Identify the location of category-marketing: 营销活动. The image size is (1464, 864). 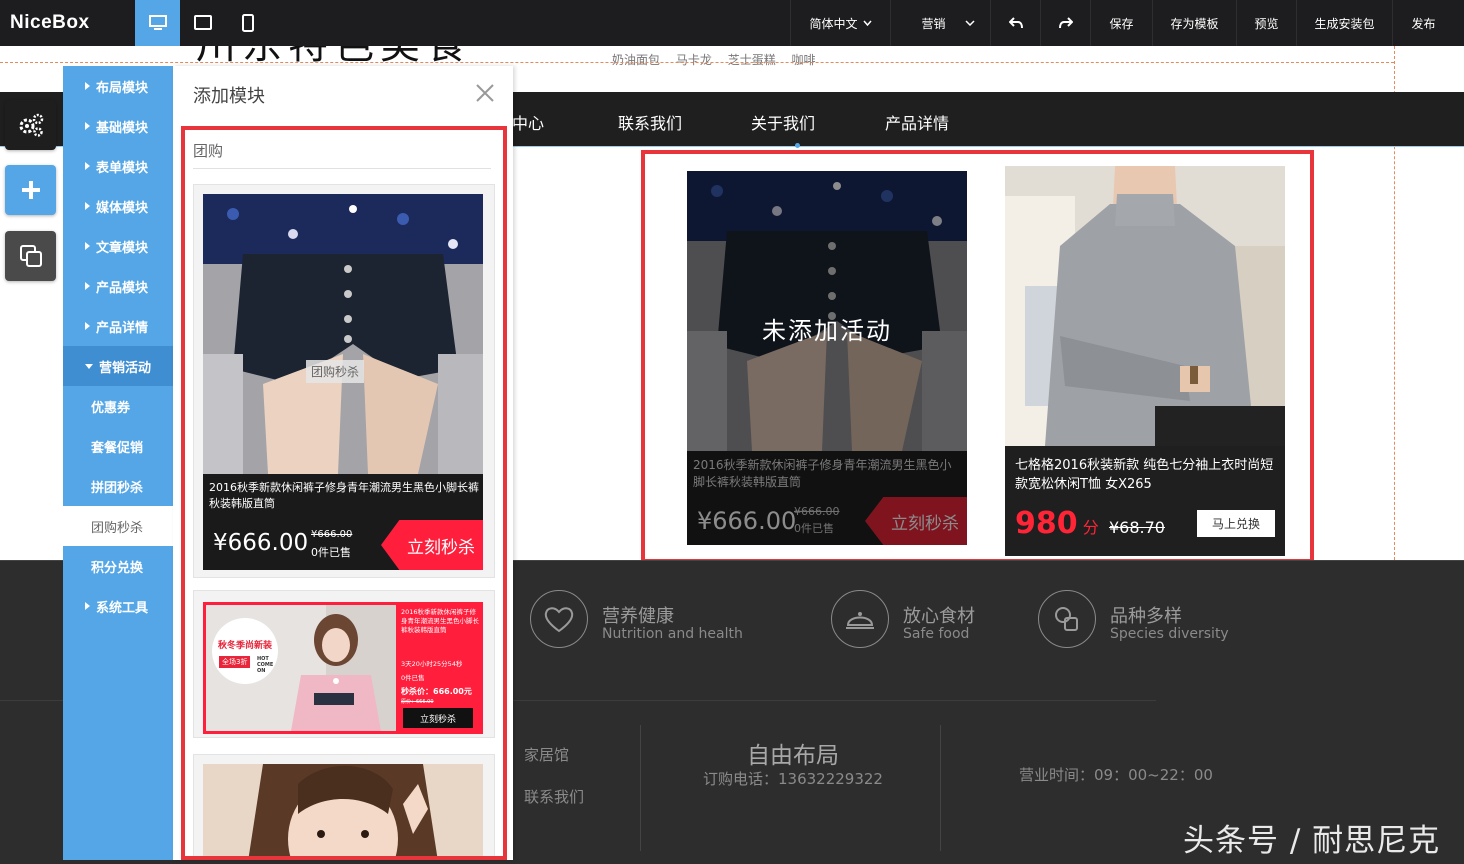
(118, 366).